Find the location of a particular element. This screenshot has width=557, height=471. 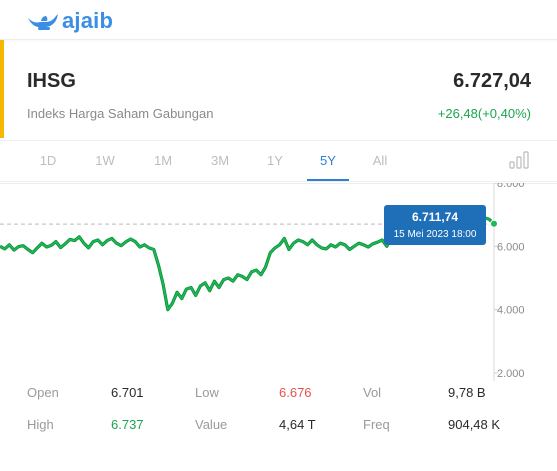

brand-name: ajaib is located at coordinates (88, 20).